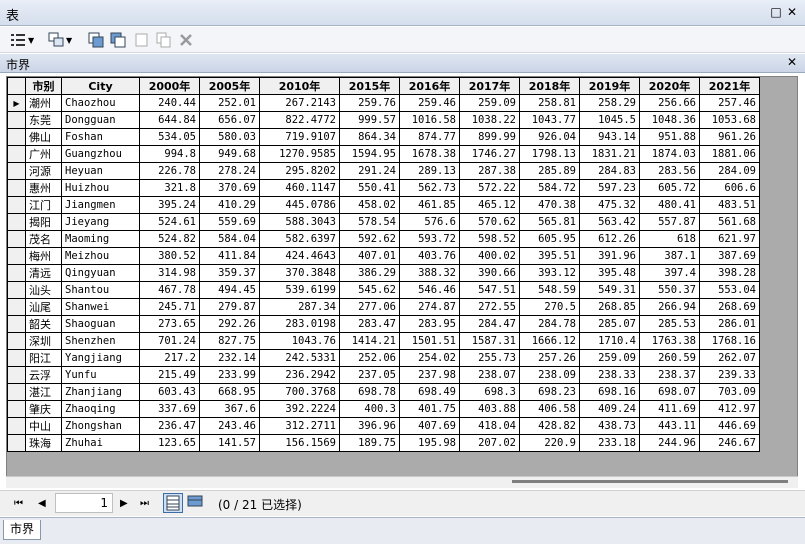 This screenshot has width=805, height=544. I want to click on table-cell: 256.66, so click(669, 103).